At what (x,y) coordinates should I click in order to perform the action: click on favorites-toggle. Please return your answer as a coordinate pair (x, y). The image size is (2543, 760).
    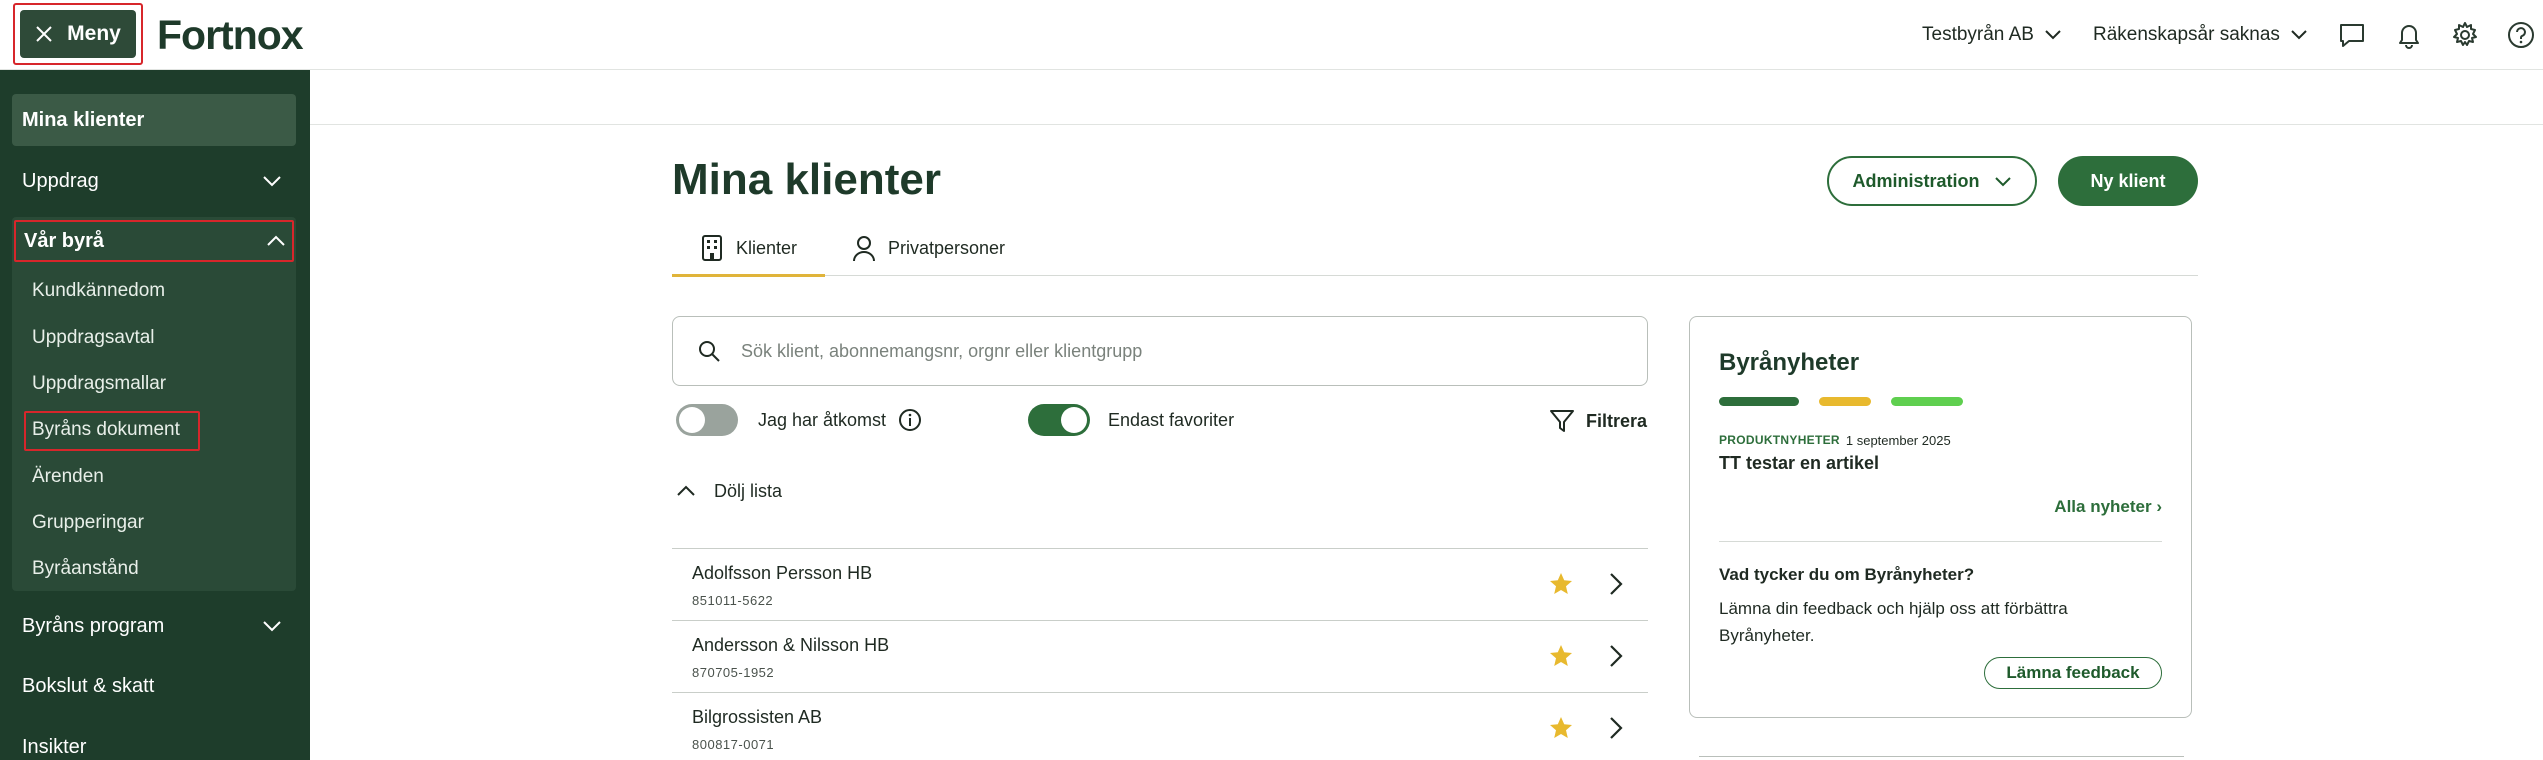
    Looking at the image, I should click on (1059, 420).